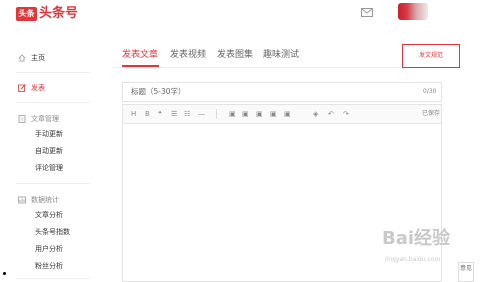 This screenshot has width=500, height=282. I want to click on sidebar-item-label: 主页, so click(38, 58).